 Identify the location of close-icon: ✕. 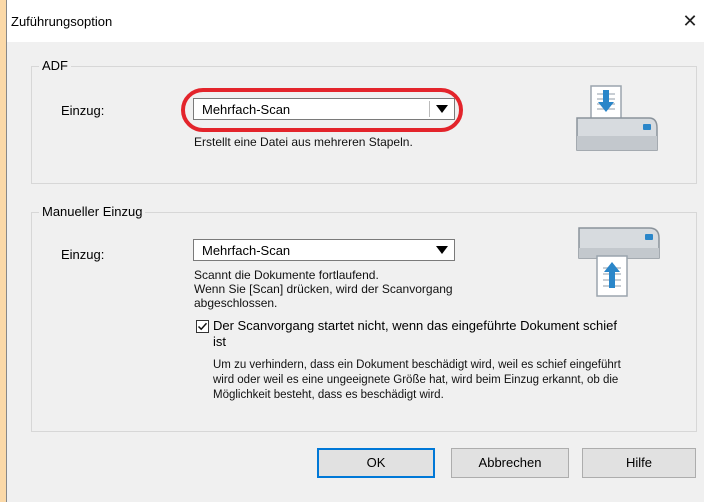
(690, 21).